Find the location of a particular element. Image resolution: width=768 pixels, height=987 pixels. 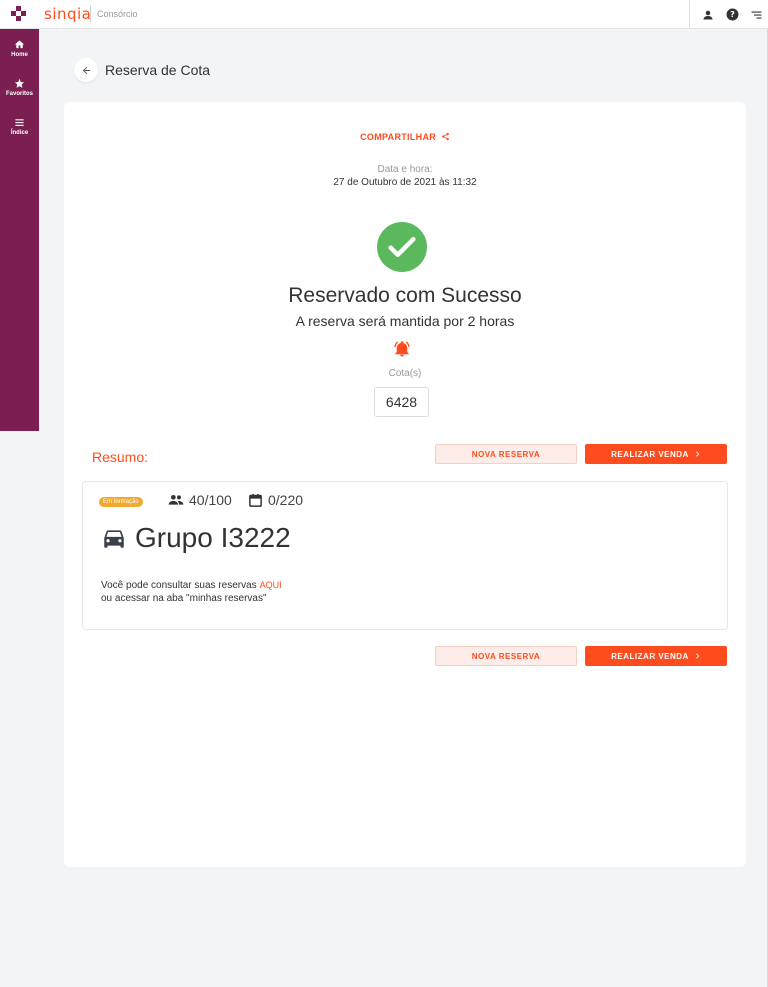

top-bar: sinqia Consórcio ? is located at coordinates (384, 14).